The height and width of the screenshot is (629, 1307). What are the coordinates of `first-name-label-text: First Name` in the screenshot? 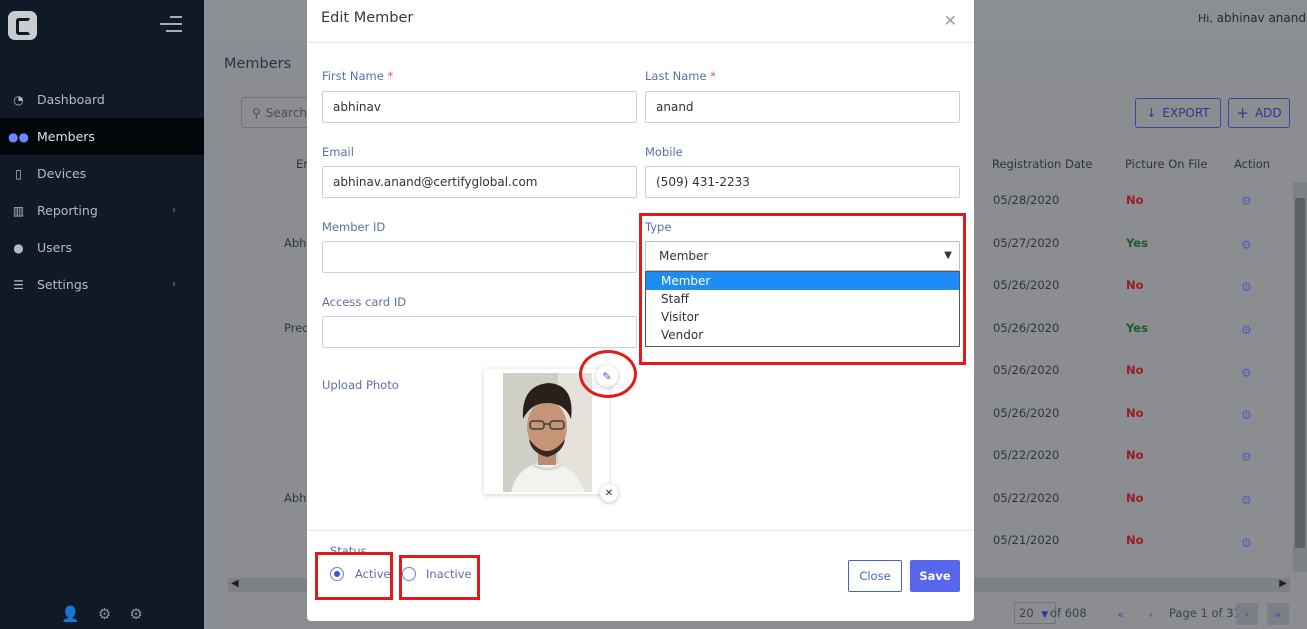 It's located at (353, 76).